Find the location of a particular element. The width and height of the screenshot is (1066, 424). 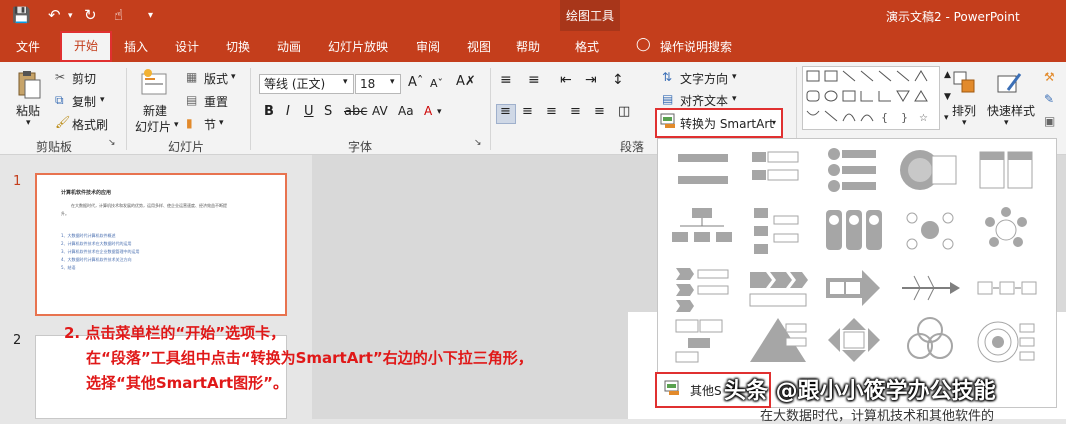

bold-icon: B is located at coordinates (269, 111).